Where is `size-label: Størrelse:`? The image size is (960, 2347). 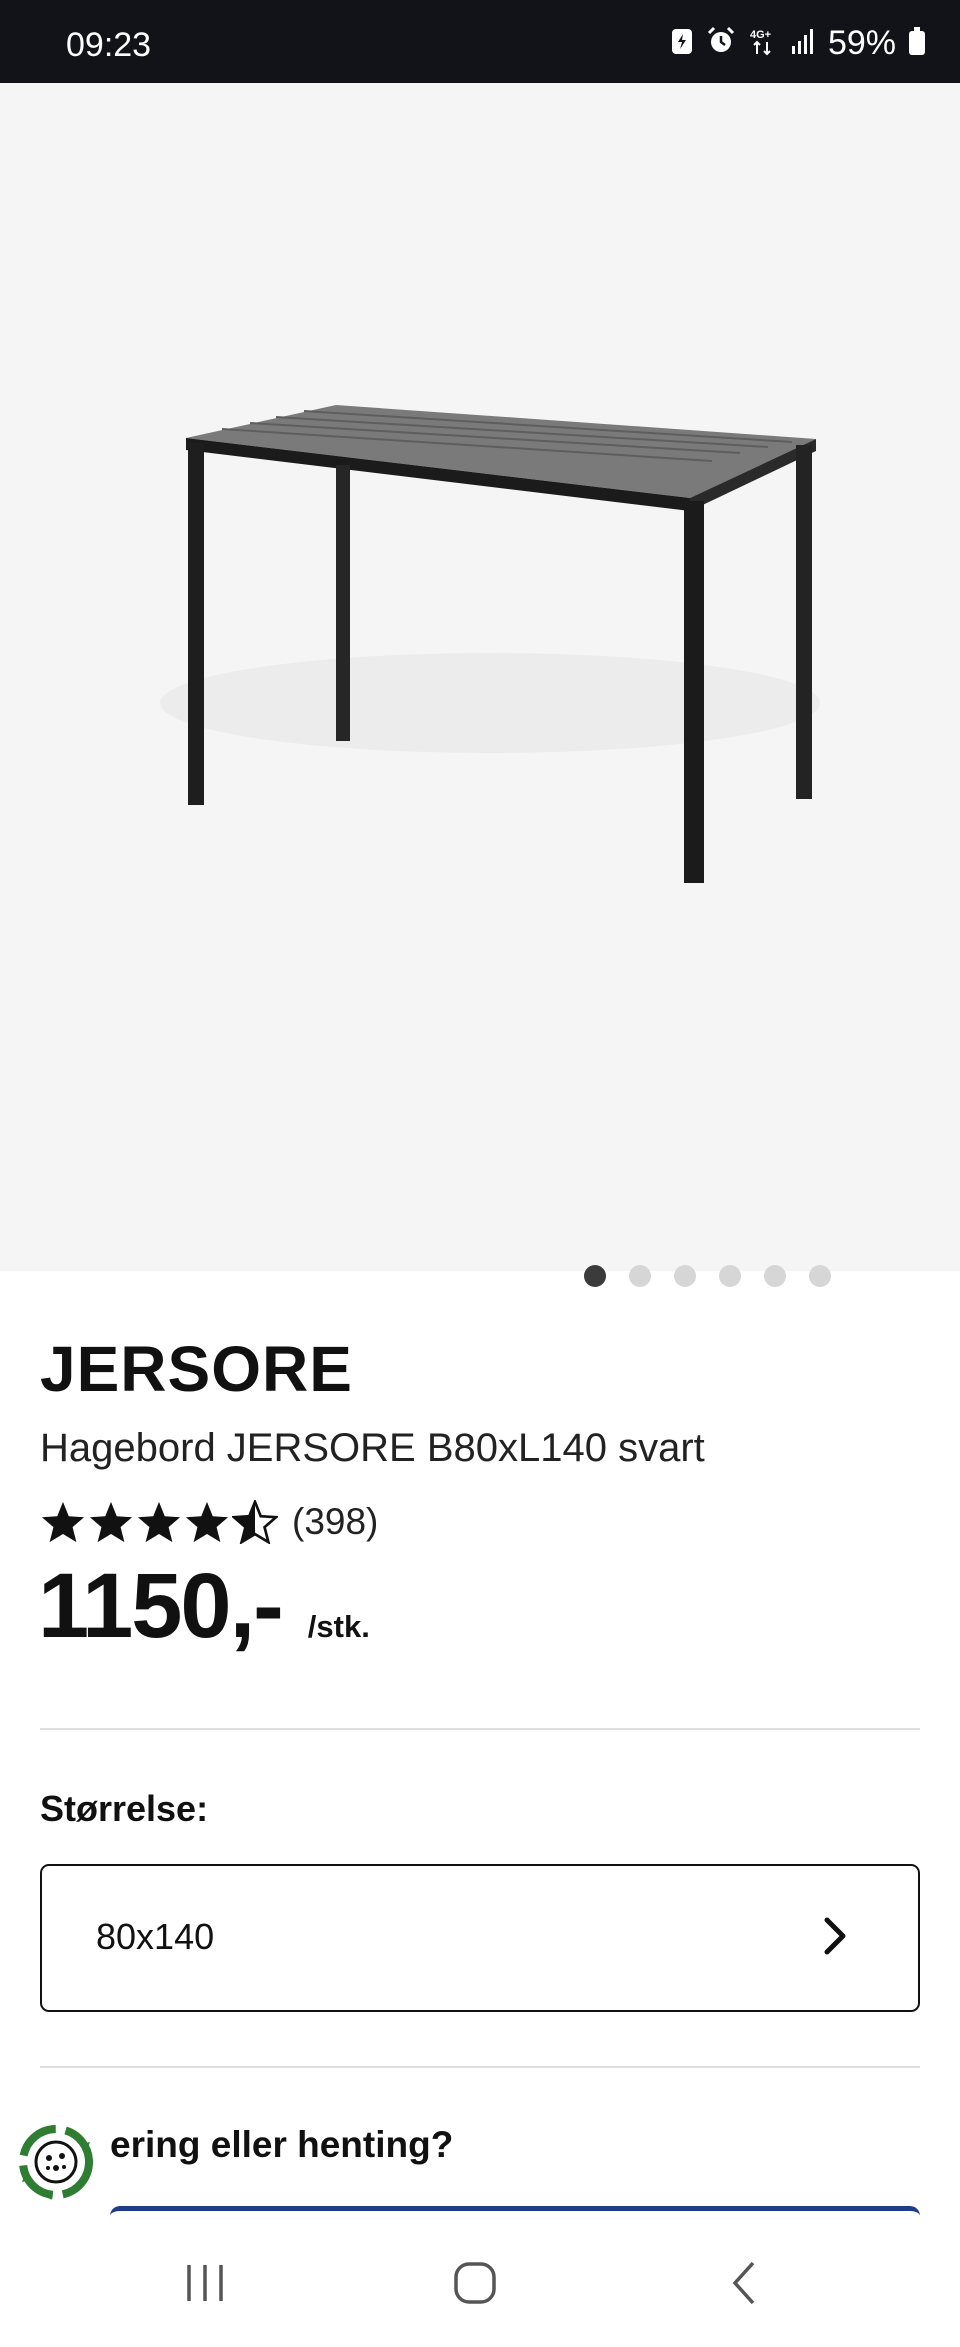 size-label: Størrelse: is located at coordinates (124, 1808).